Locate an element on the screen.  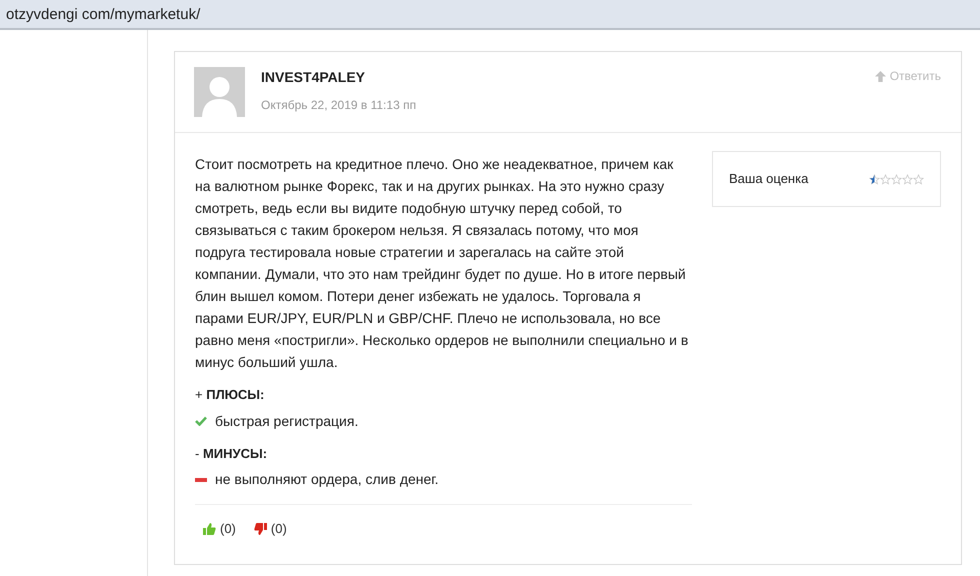
minus-icon is located at coordinates (201, 480).